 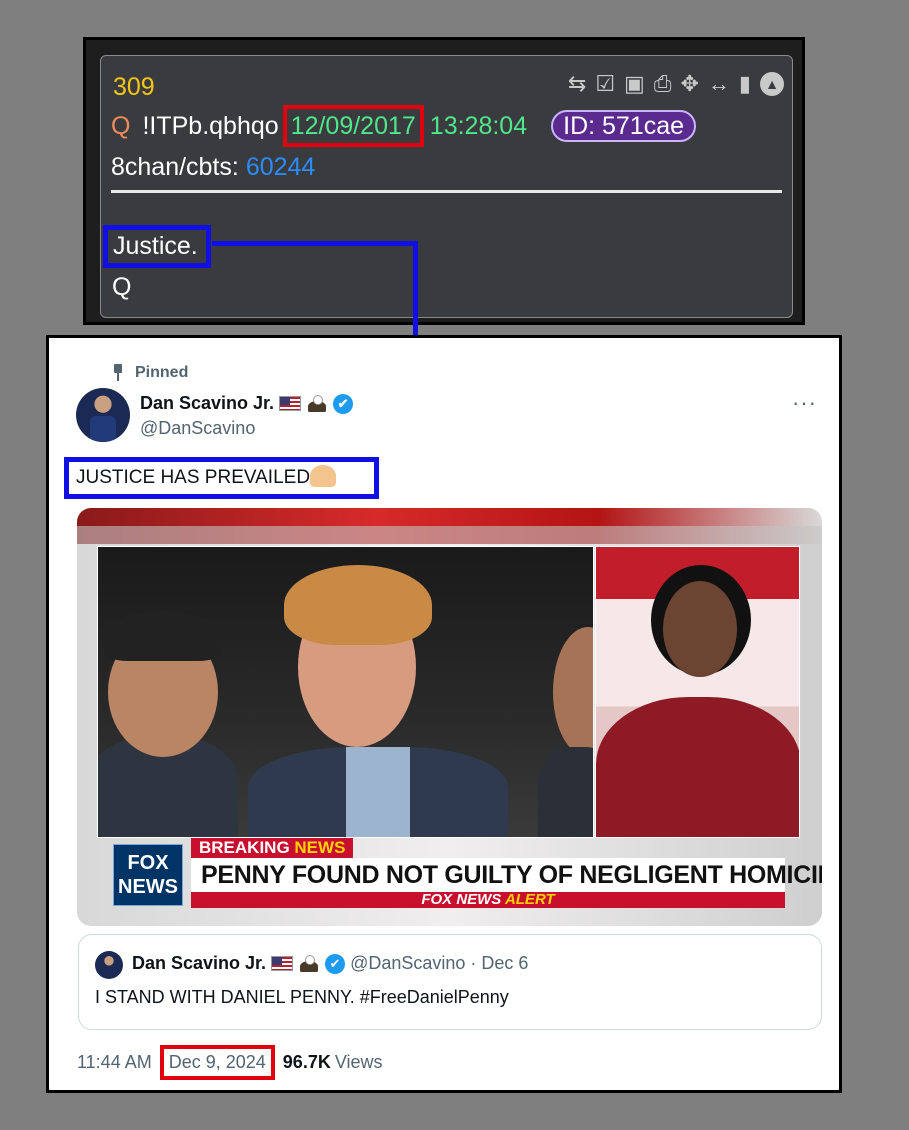 I want to click on fox-news-logo: FOX NEWS, so click(x=148, y=875).